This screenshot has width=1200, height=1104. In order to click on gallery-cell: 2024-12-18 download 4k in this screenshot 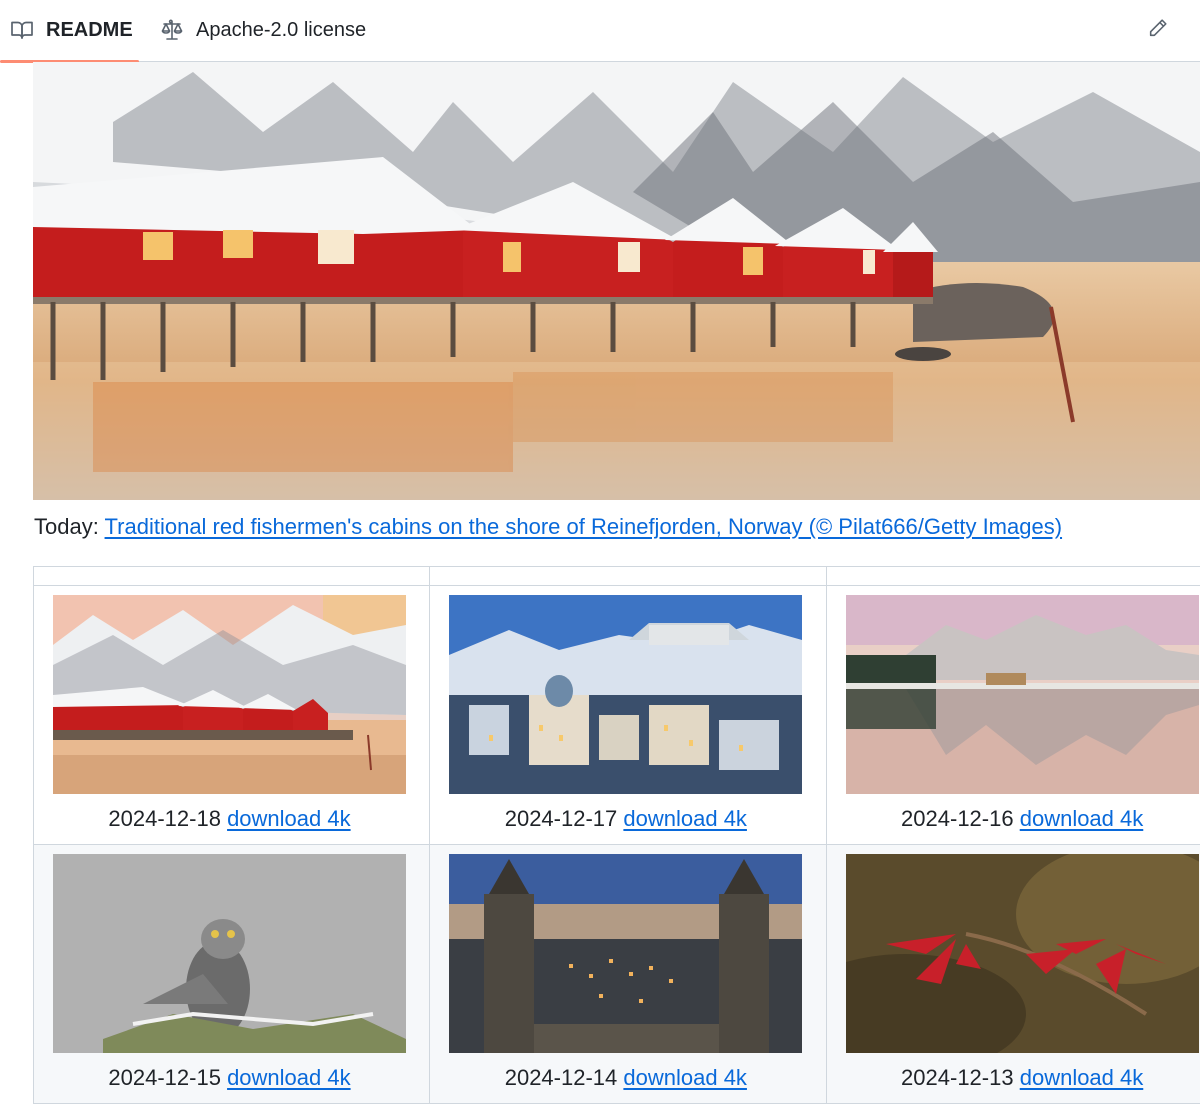, I will do `click(232, 715)`.